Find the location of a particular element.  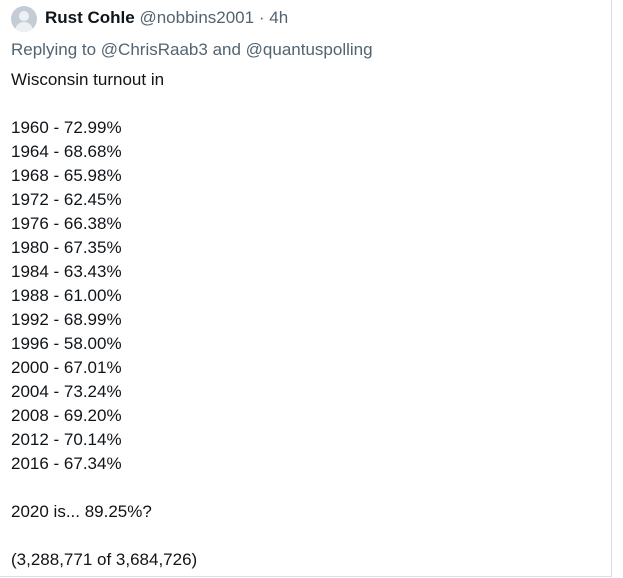

turnout-line: 1964 - 68.68% is located at coordinates (66, 151).